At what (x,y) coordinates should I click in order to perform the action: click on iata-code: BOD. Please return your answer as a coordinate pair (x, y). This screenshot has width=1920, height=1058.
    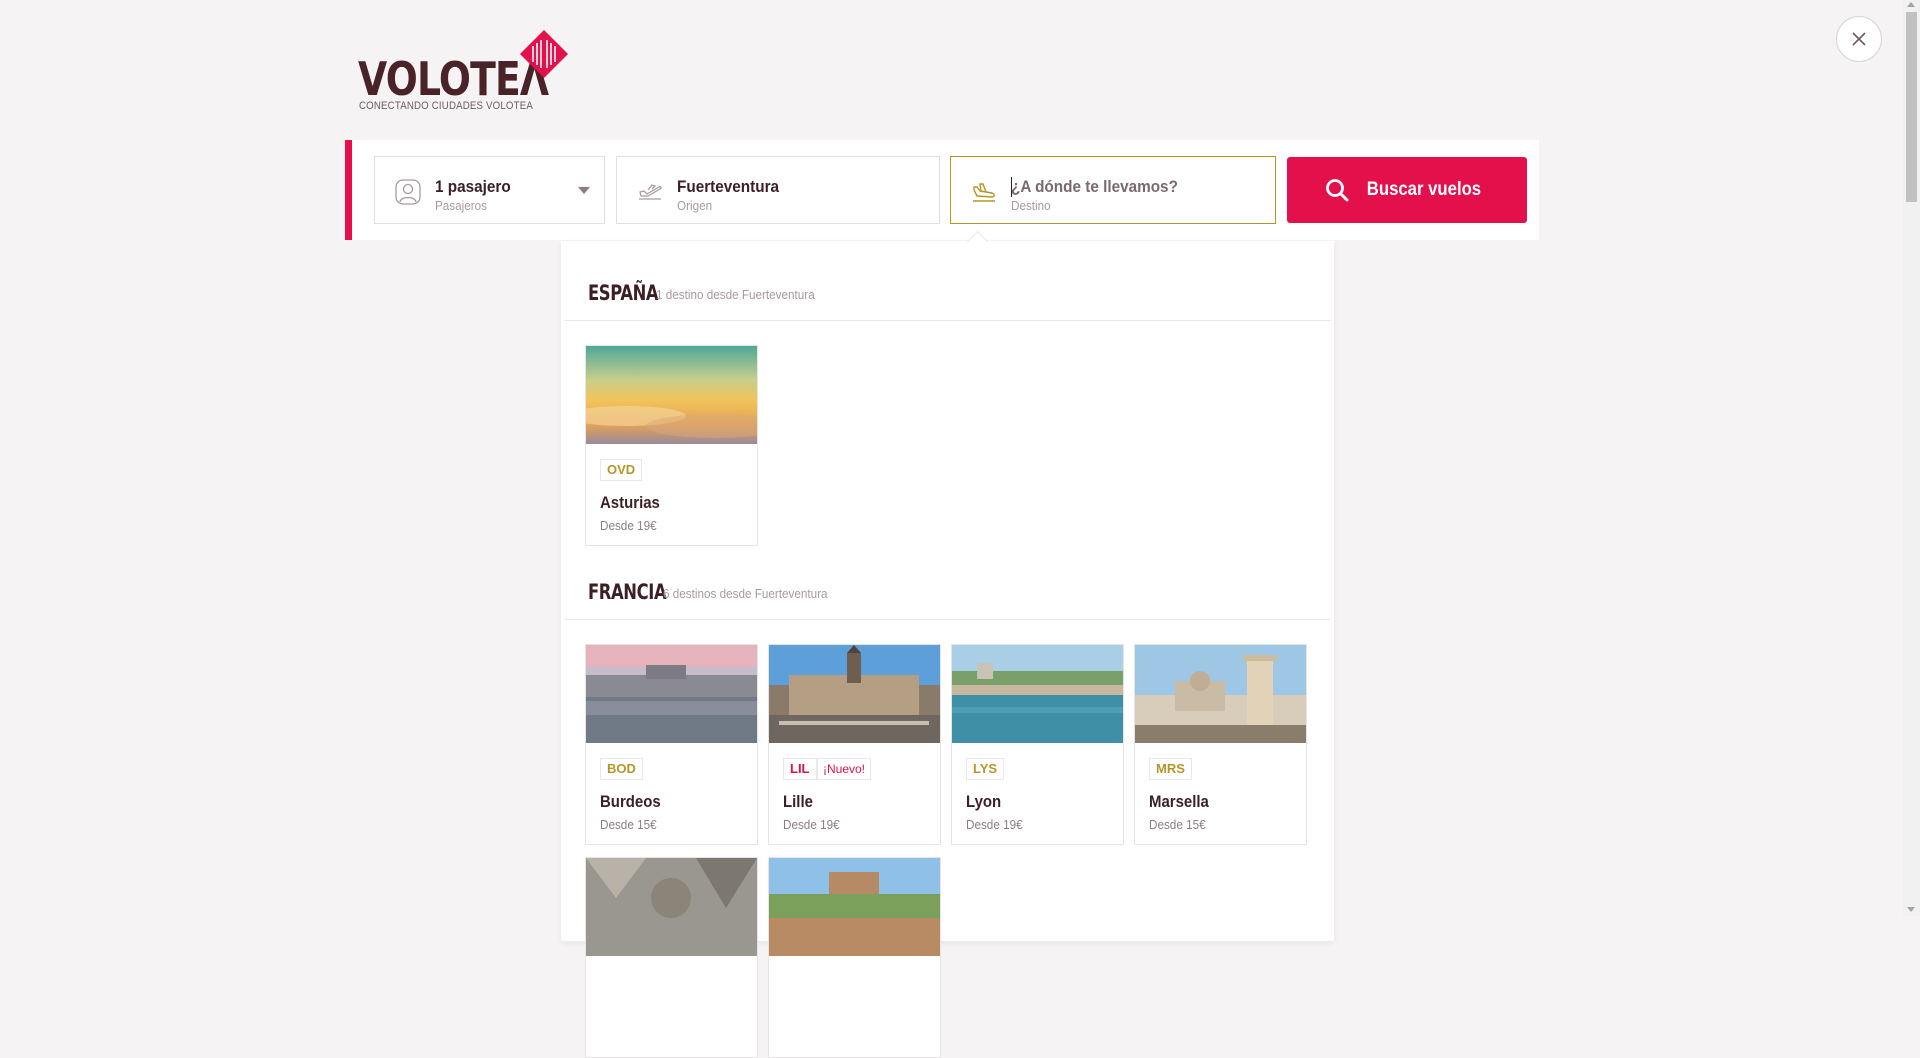
    Looking at the image, I should click on (621, 769).